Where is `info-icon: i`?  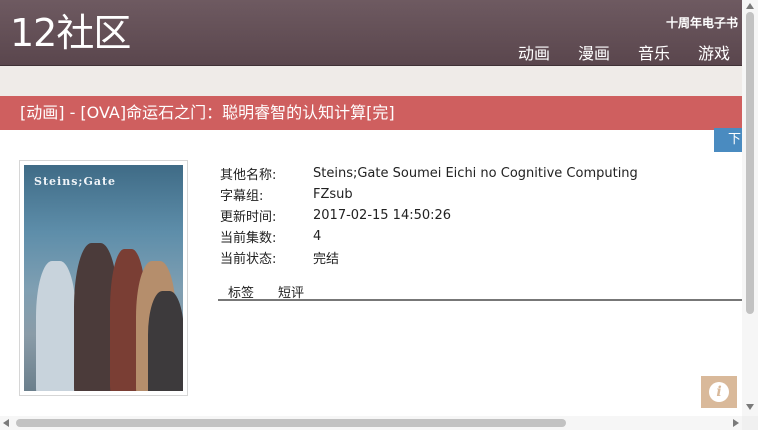
info-icon: i is located at coordinates (719, 392).